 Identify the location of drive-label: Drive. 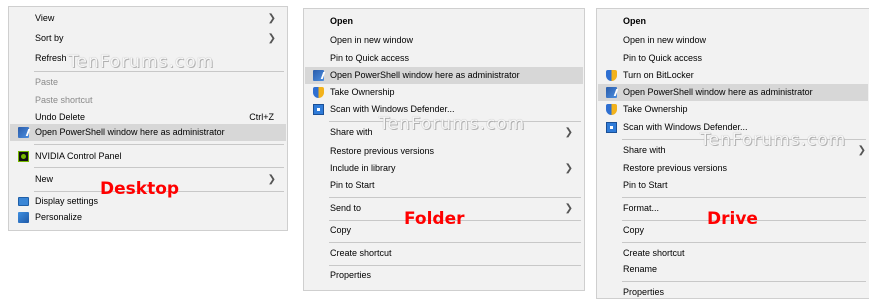
(732, 219).